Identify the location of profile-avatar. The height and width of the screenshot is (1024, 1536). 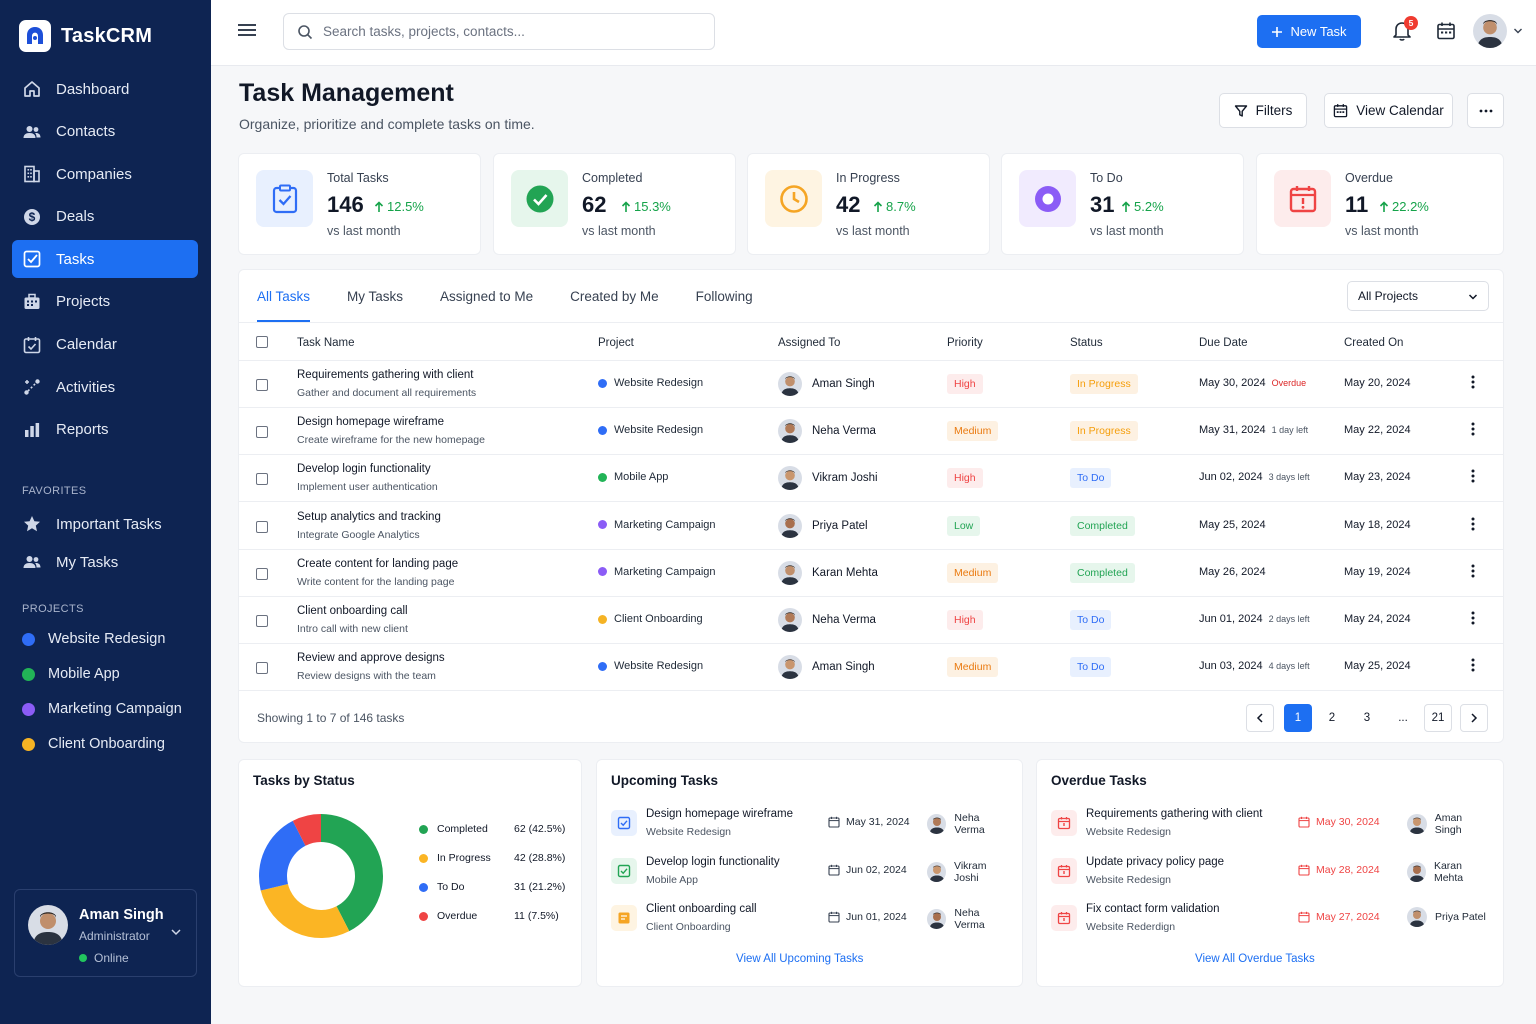
(1490, 31).